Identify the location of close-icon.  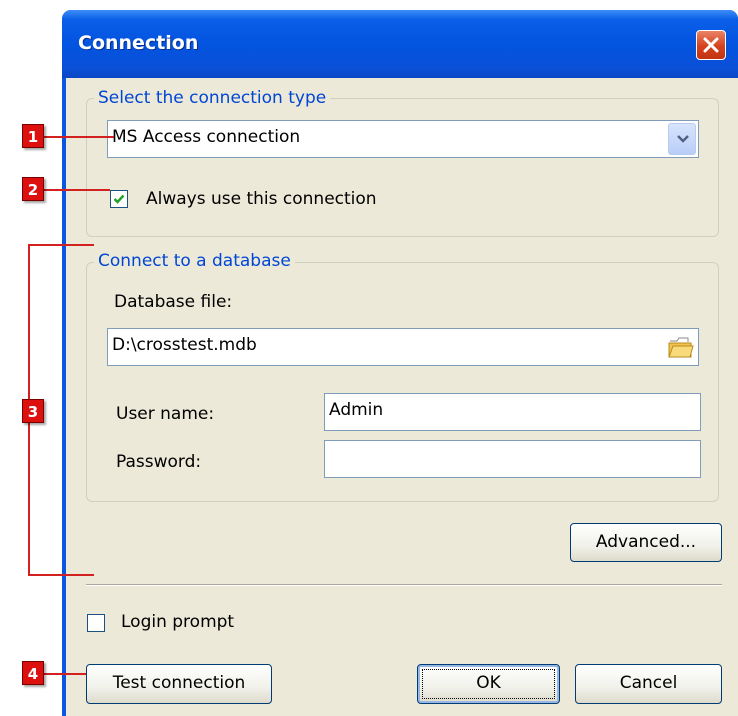
(711, 45).